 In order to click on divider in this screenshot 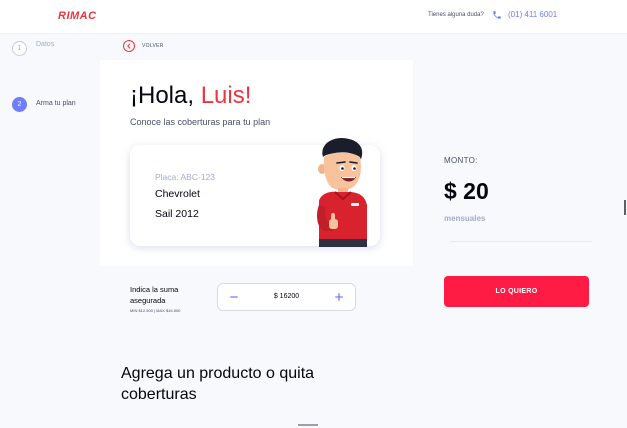, I will do `click(521, 241)`.